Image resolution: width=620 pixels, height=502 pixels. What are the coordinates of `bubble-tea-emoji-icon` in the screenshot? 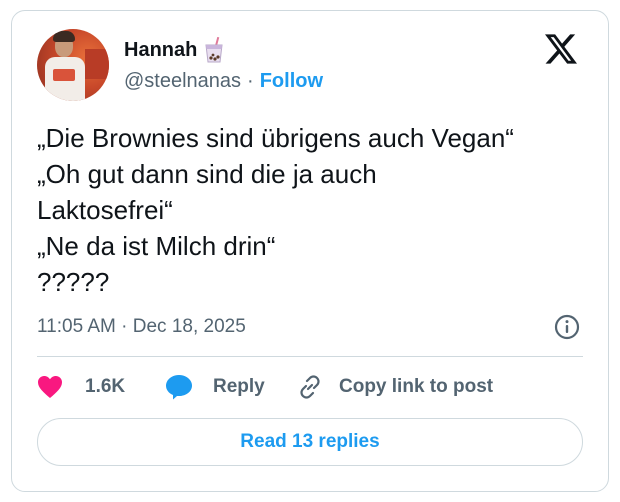 It's located at (214, 50).